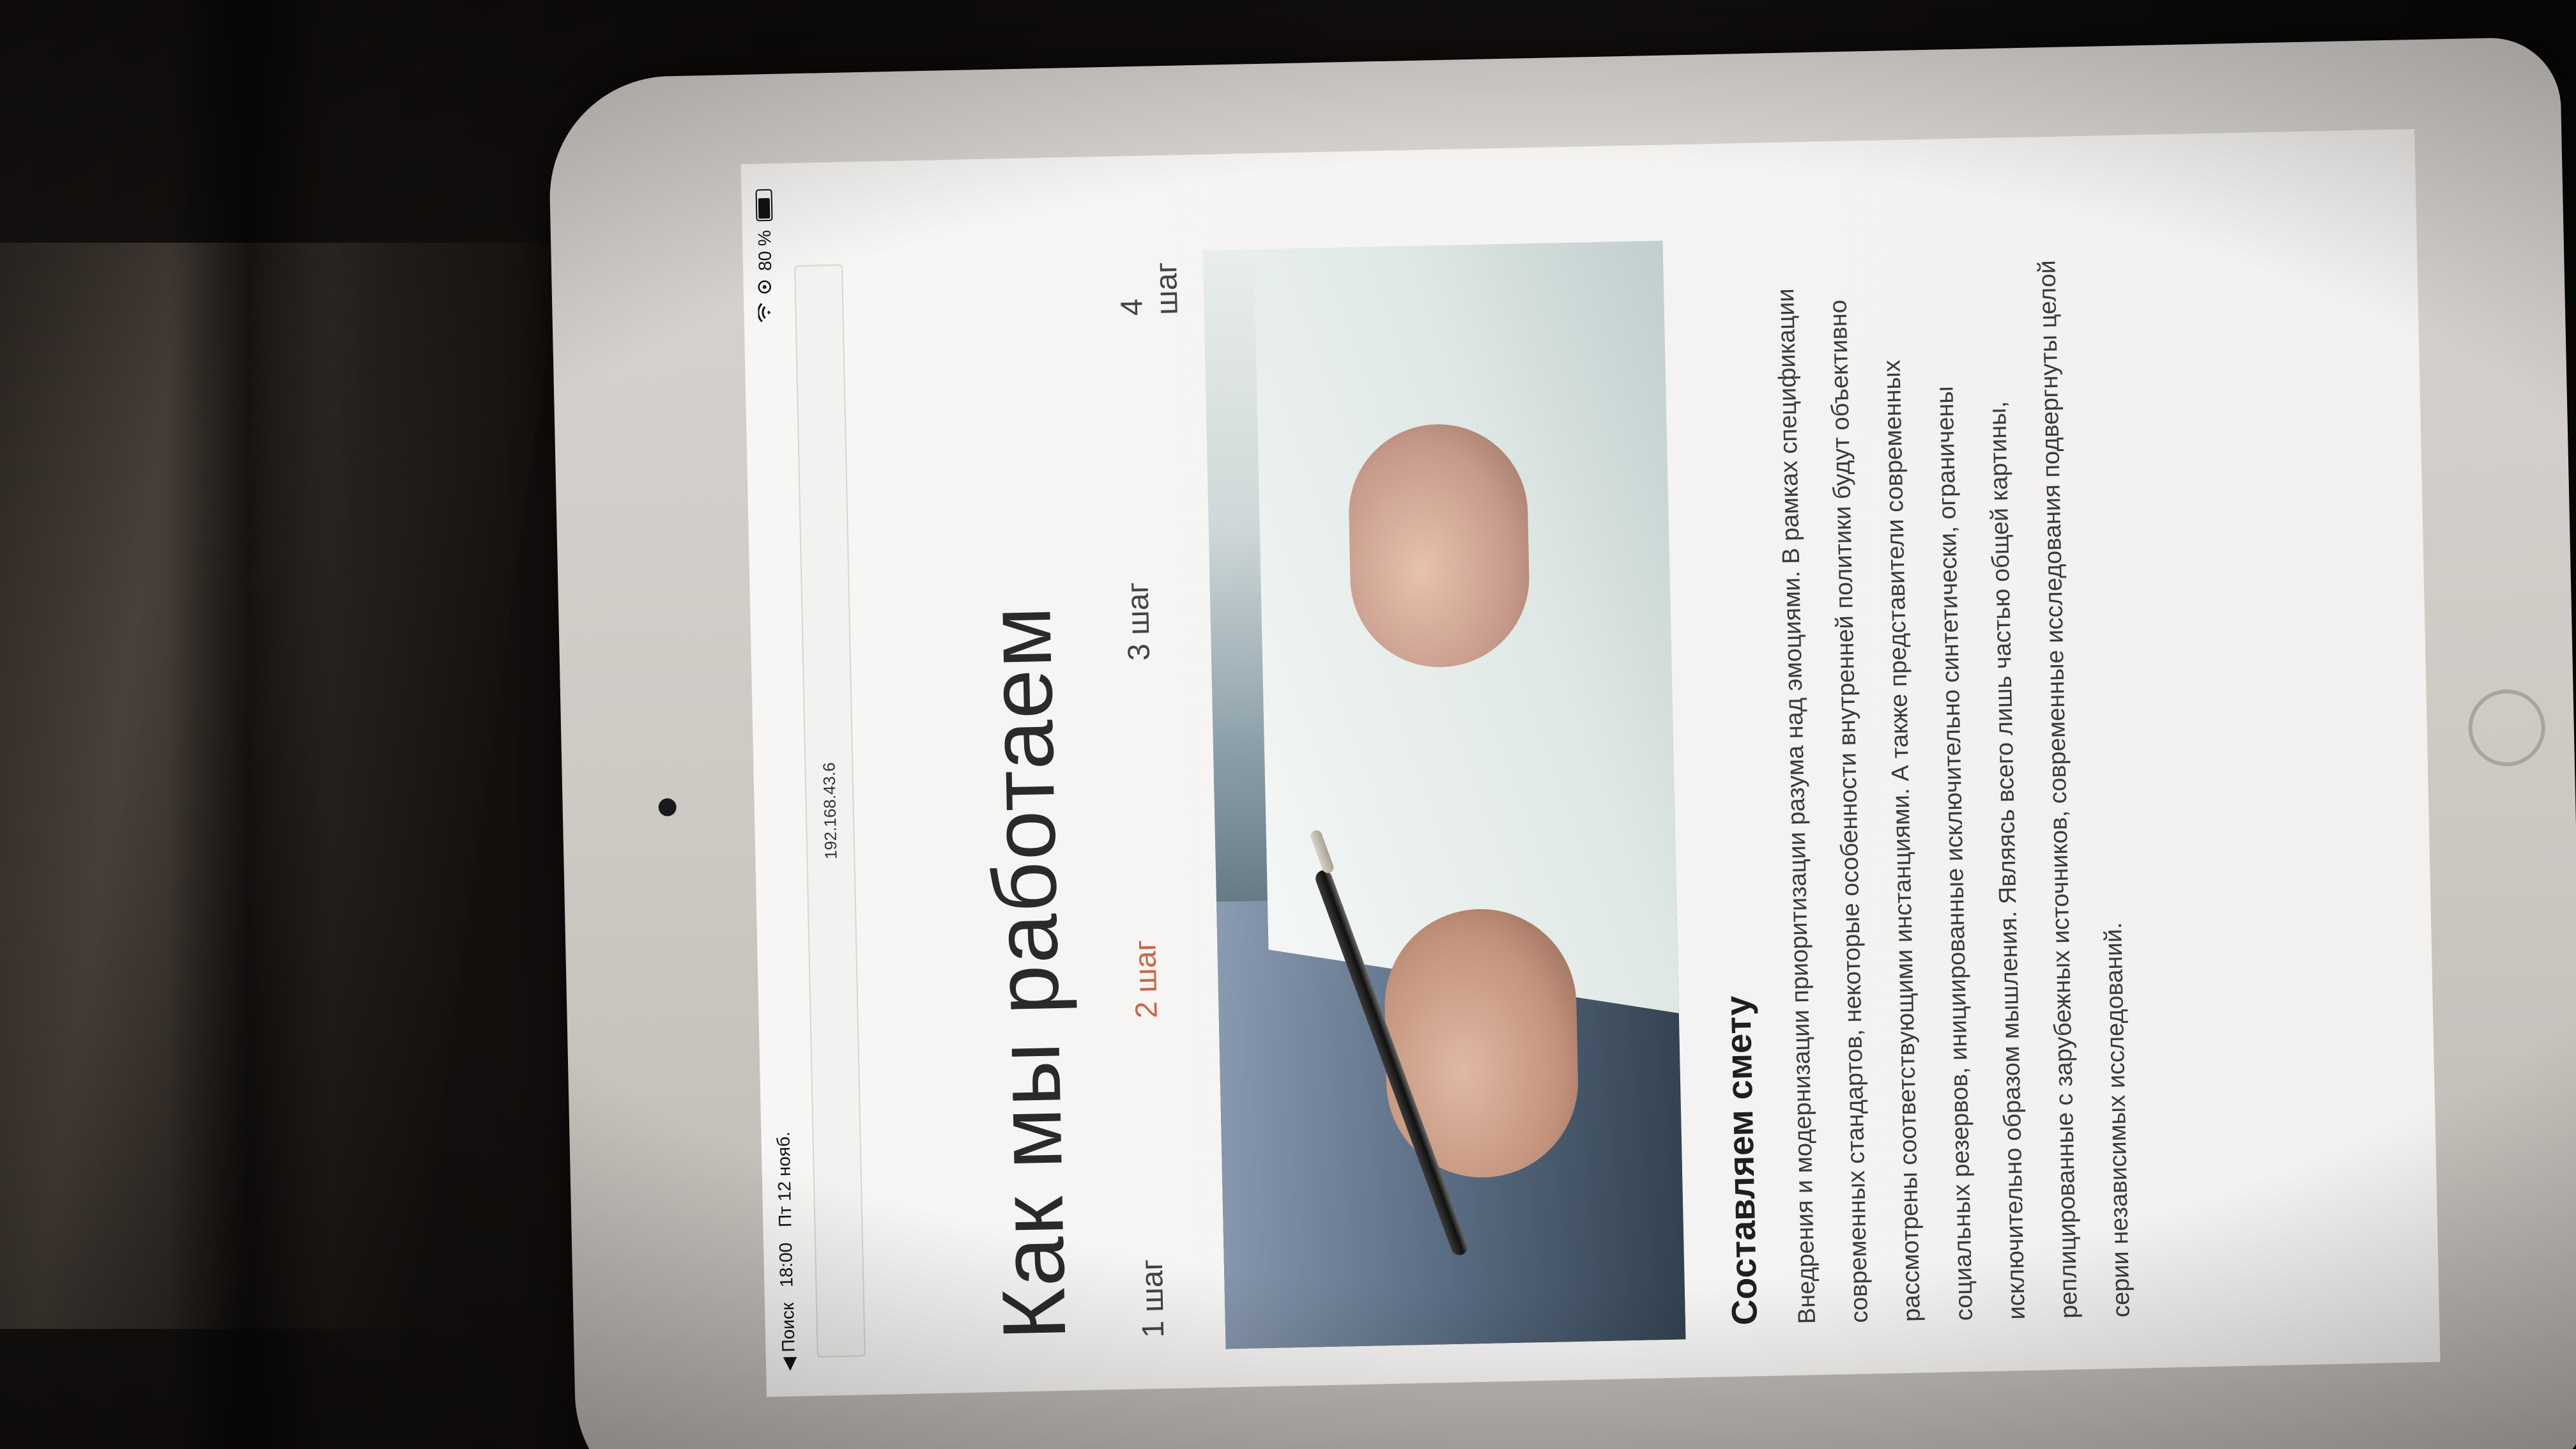  What do you see at coordinates (249, 724) in the screenshot?
I see `shadow` at bounding box center [249, 724].